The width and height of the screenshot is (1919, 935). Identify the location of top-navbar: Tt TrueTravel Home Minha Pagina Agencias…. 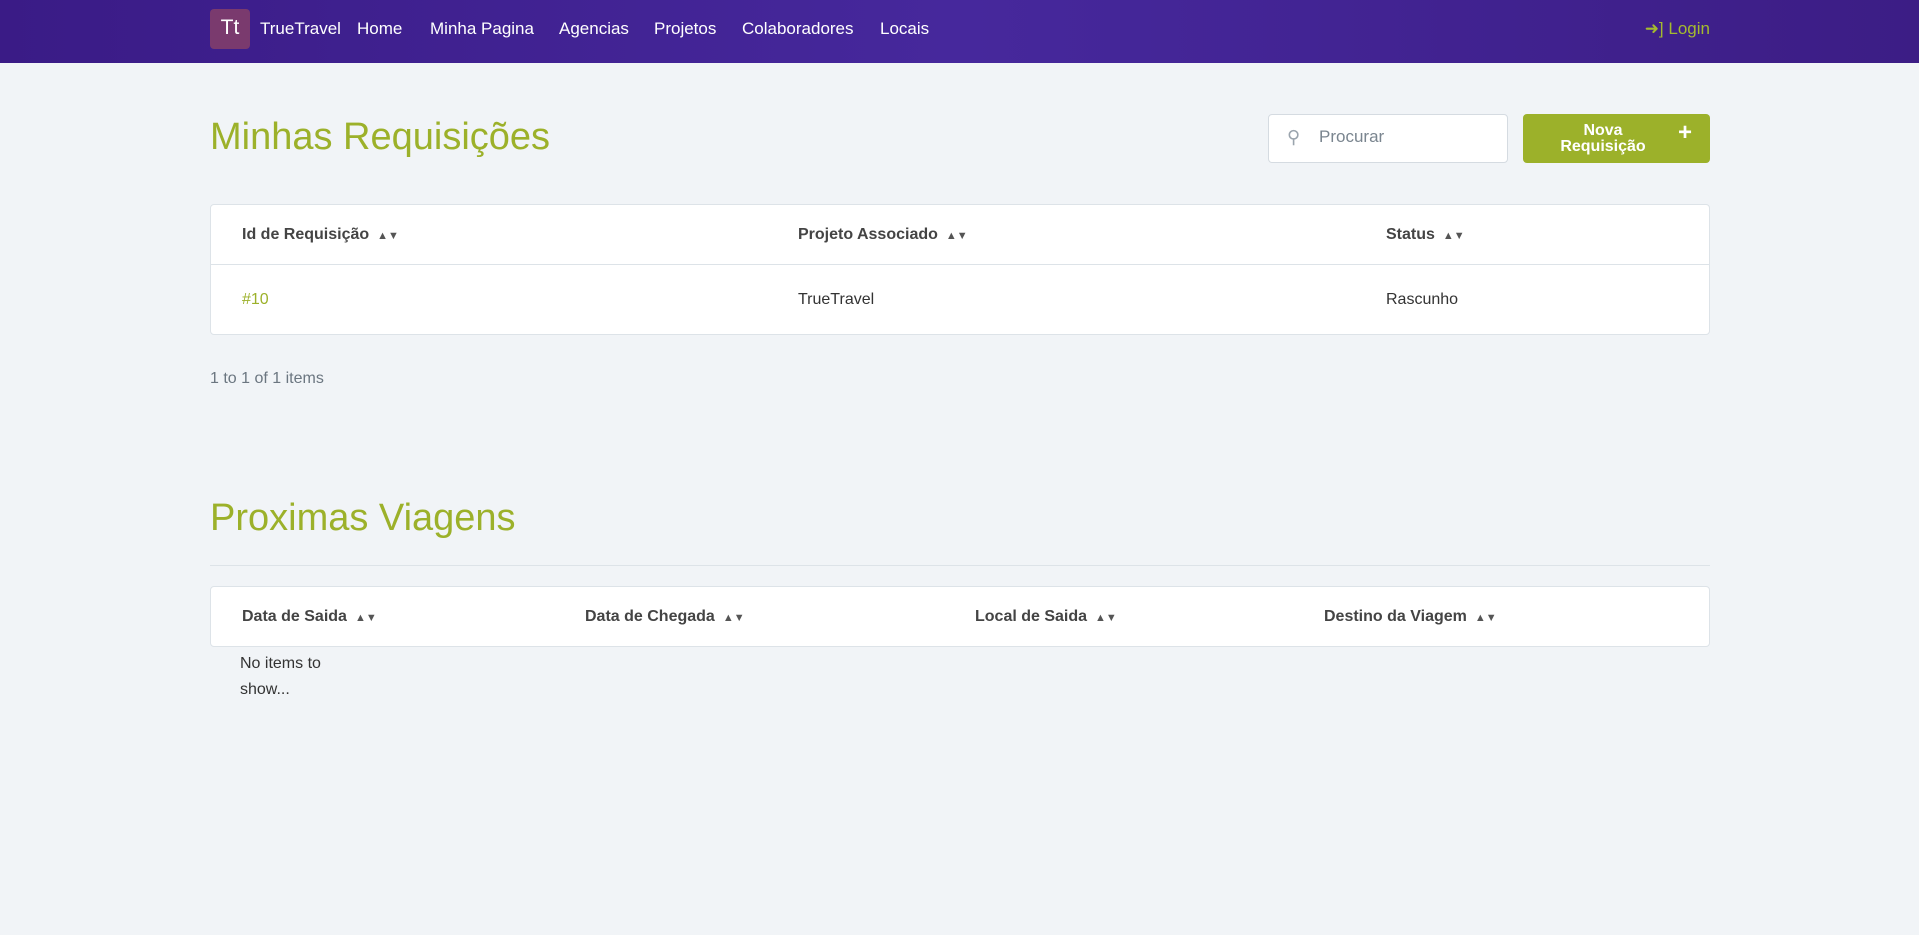
(959, 31).